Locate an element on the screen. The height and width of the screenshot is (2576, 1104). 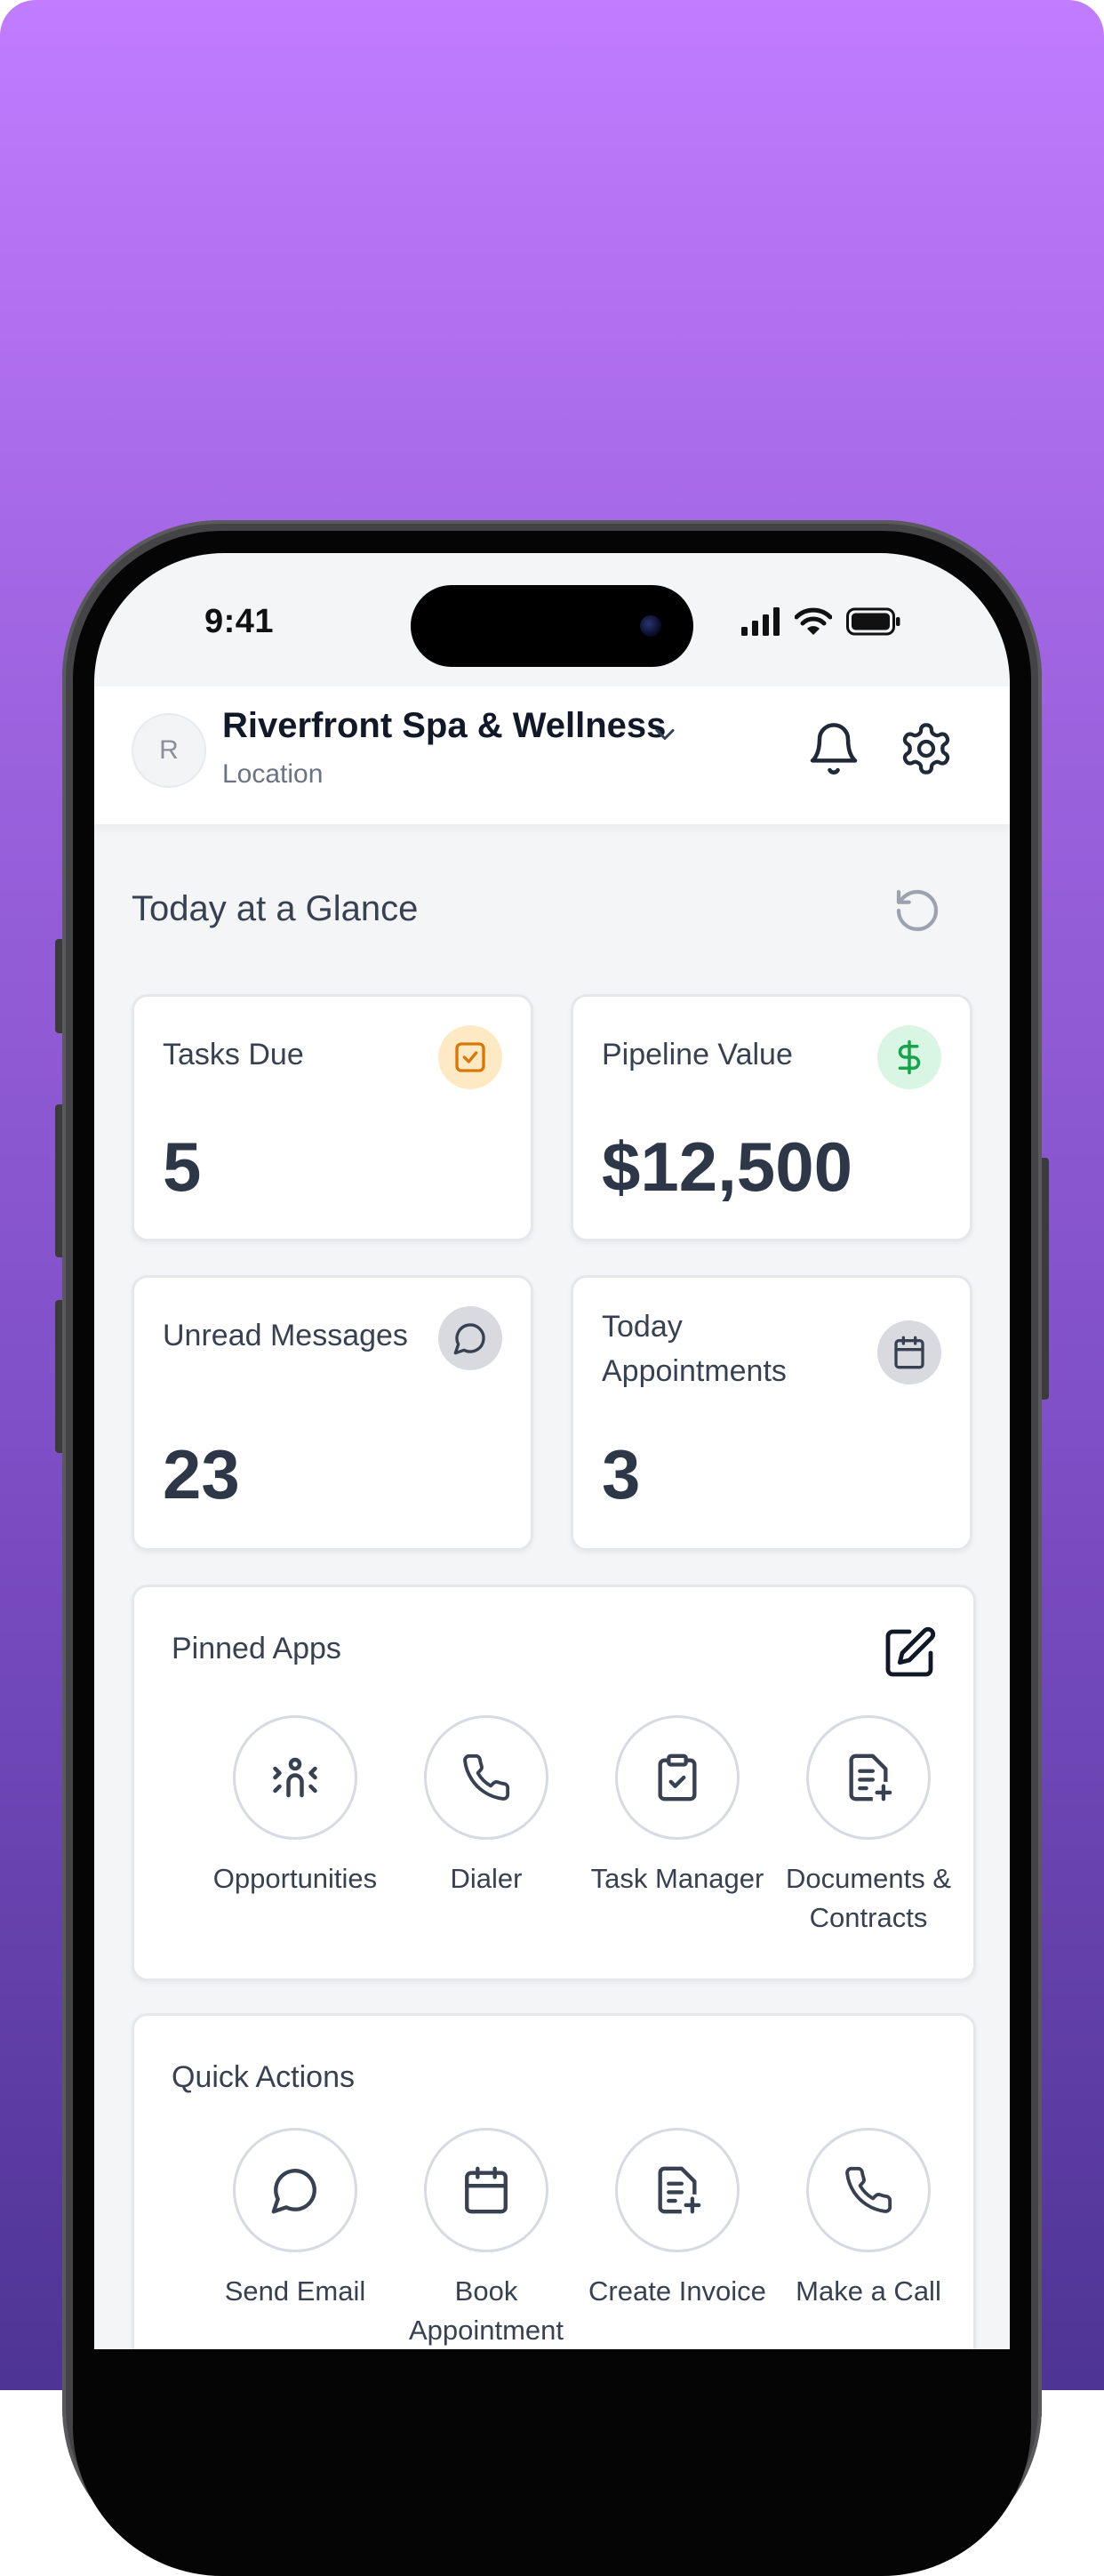
card-value: 5 is located at coordinates (182, 1167).